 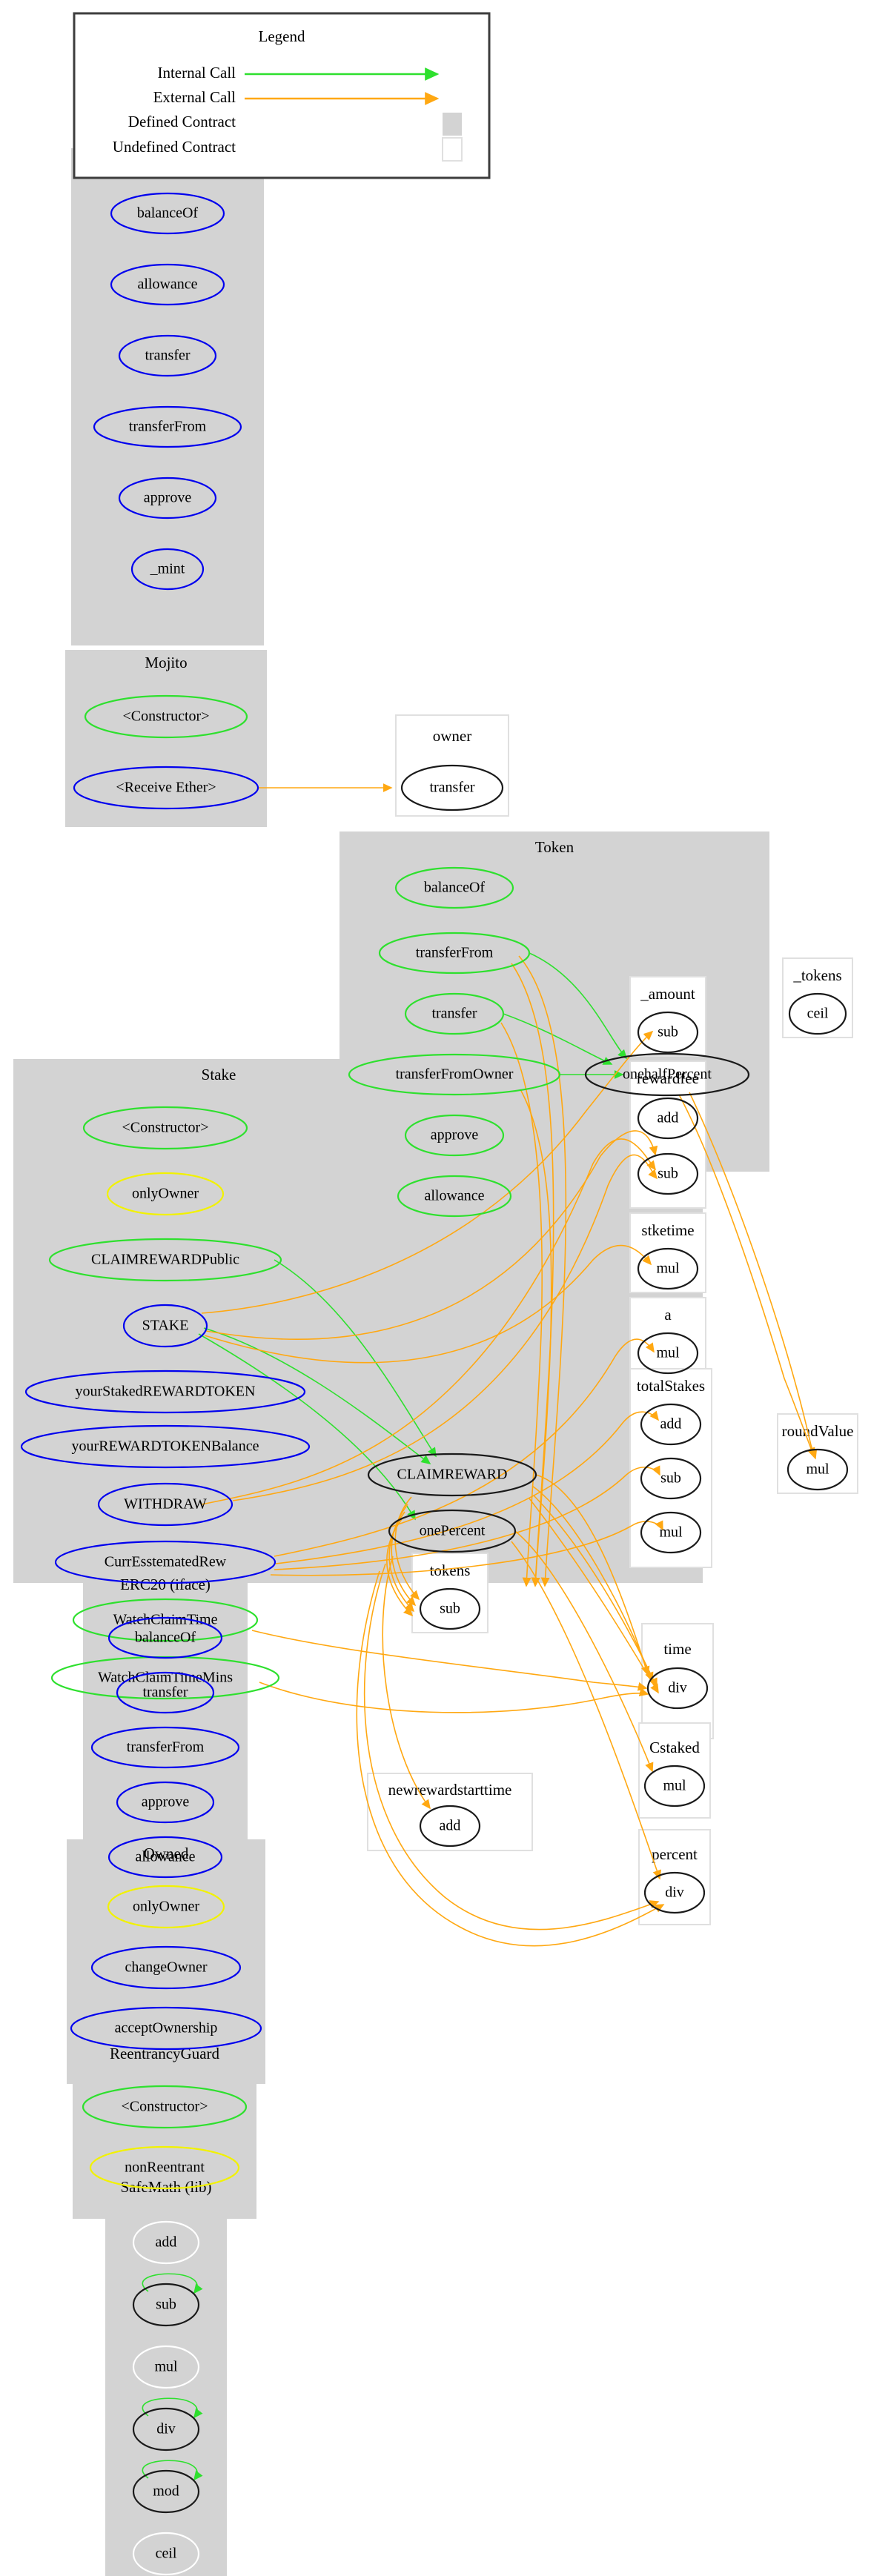 I want to click on cluster-box-percent, so click(x=675, y=1877).